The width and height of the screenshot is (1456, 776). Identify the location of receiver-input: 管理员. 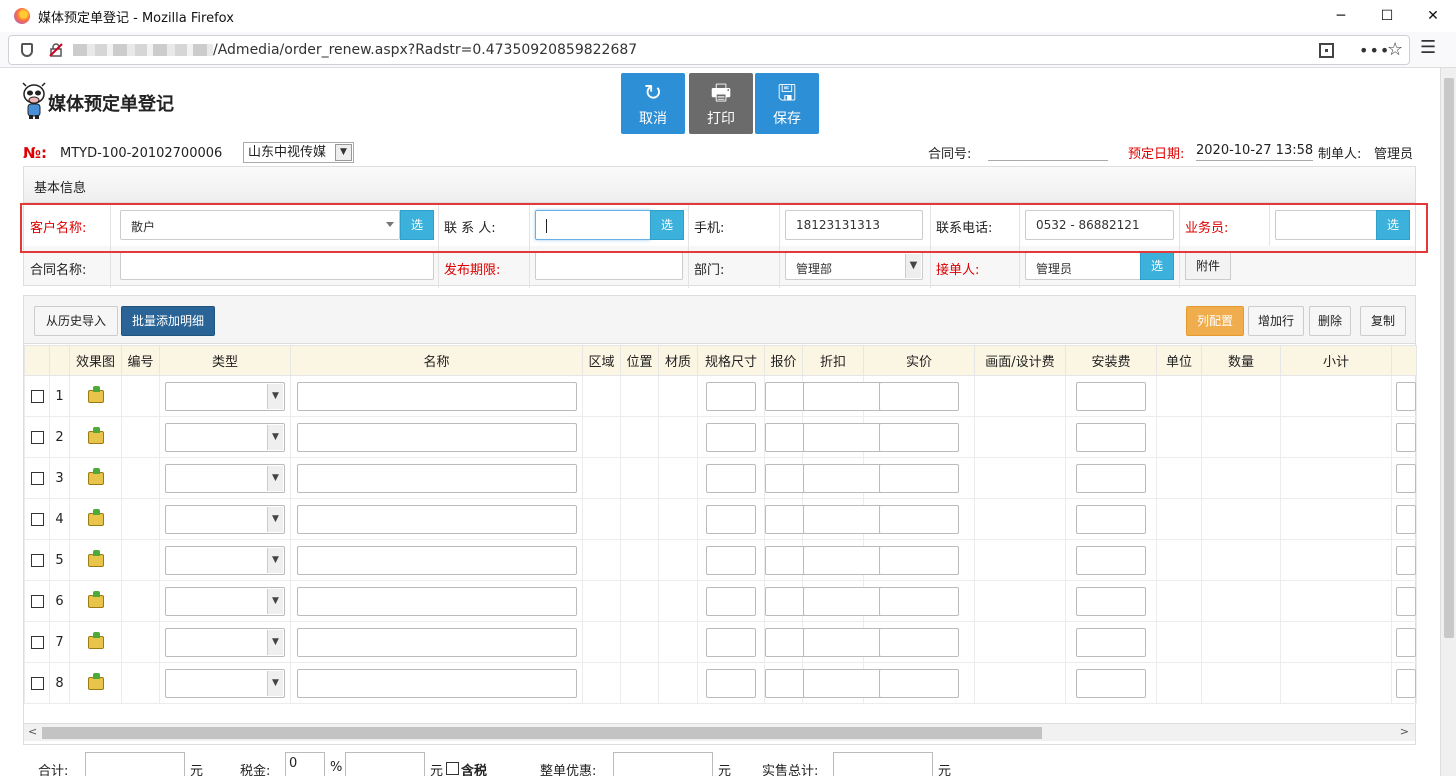
(1083, 266).